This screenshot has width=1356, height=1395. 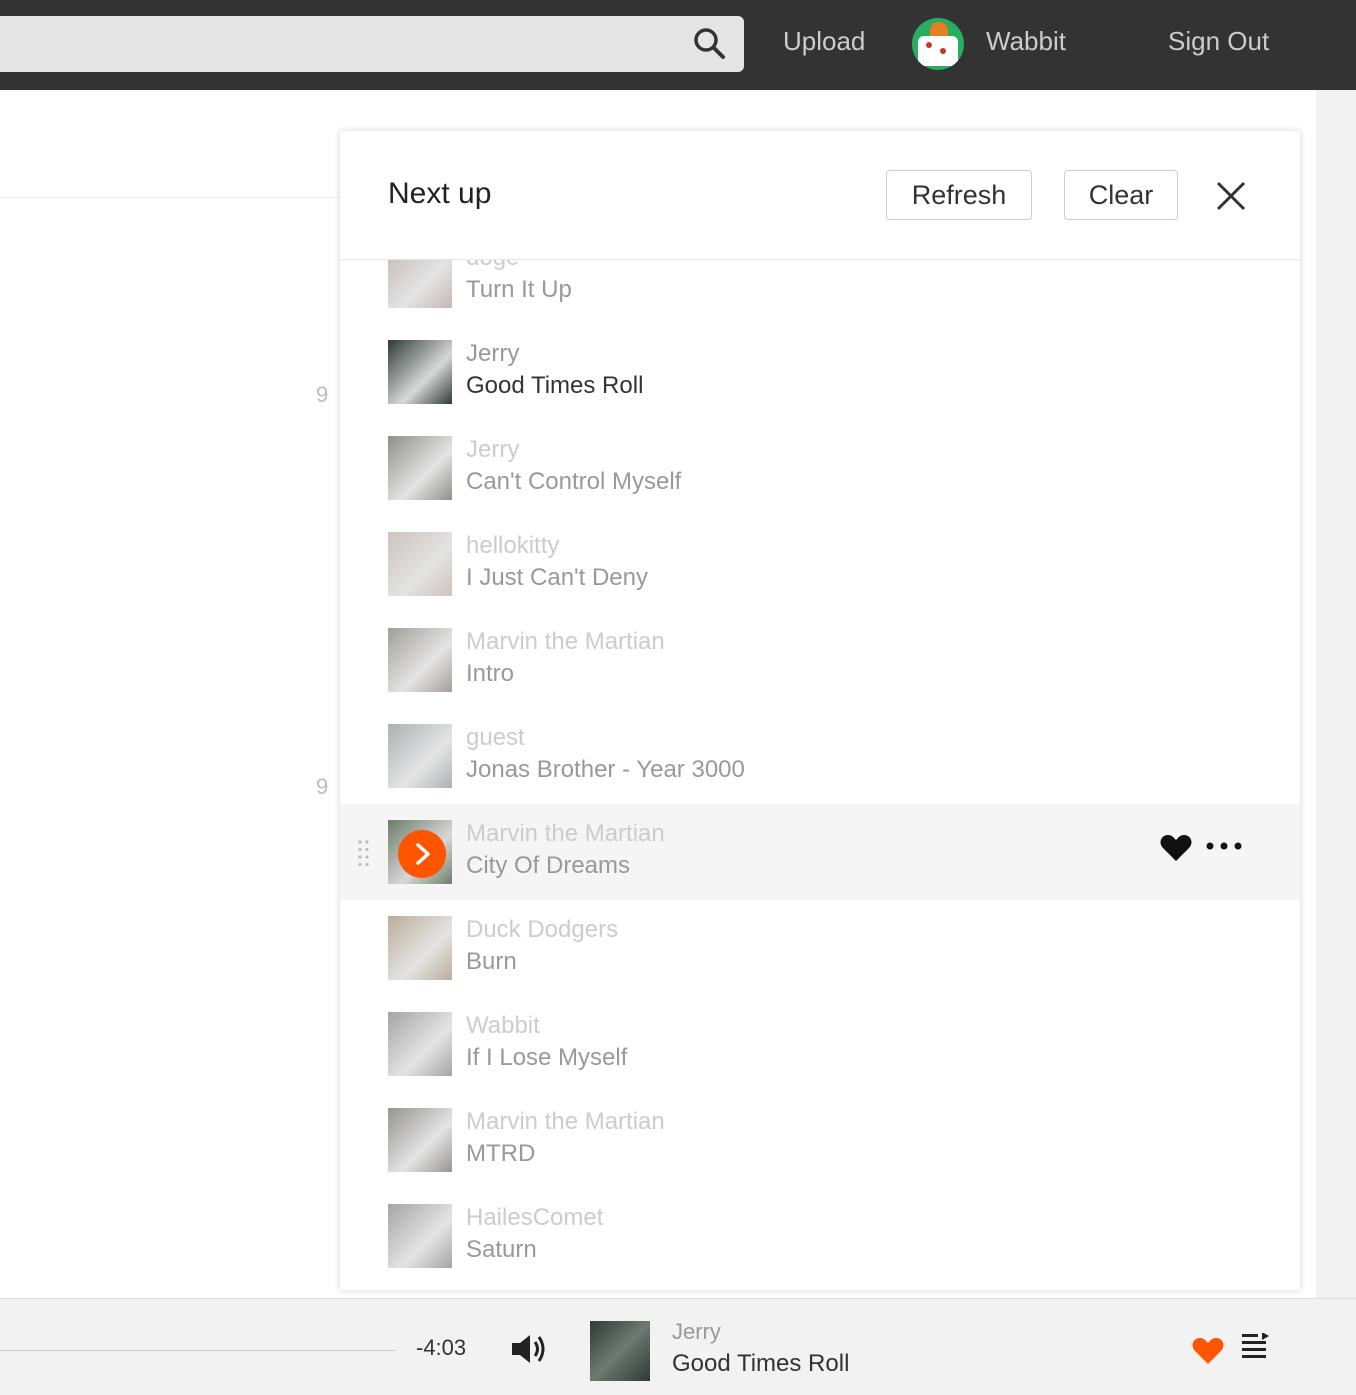 I want to click on now-playing-artist: Jerry, so click(x=696, y=1332).